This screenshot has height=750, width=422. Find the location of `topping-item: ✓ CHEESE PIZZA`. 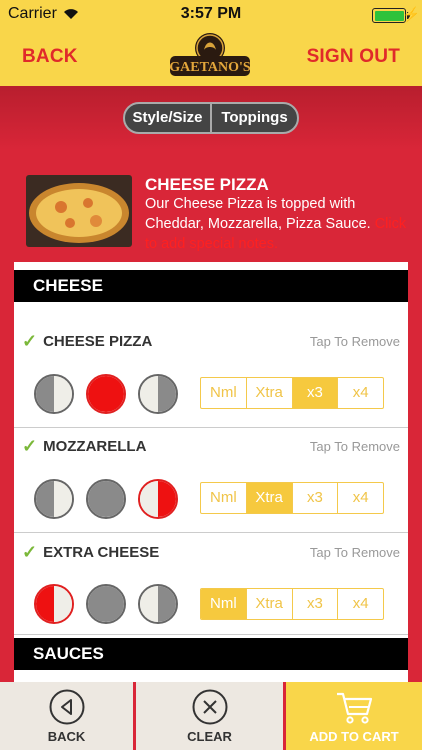

topping-item: ✓ CHEESE PIZZA is located at coordinates (87, 341).